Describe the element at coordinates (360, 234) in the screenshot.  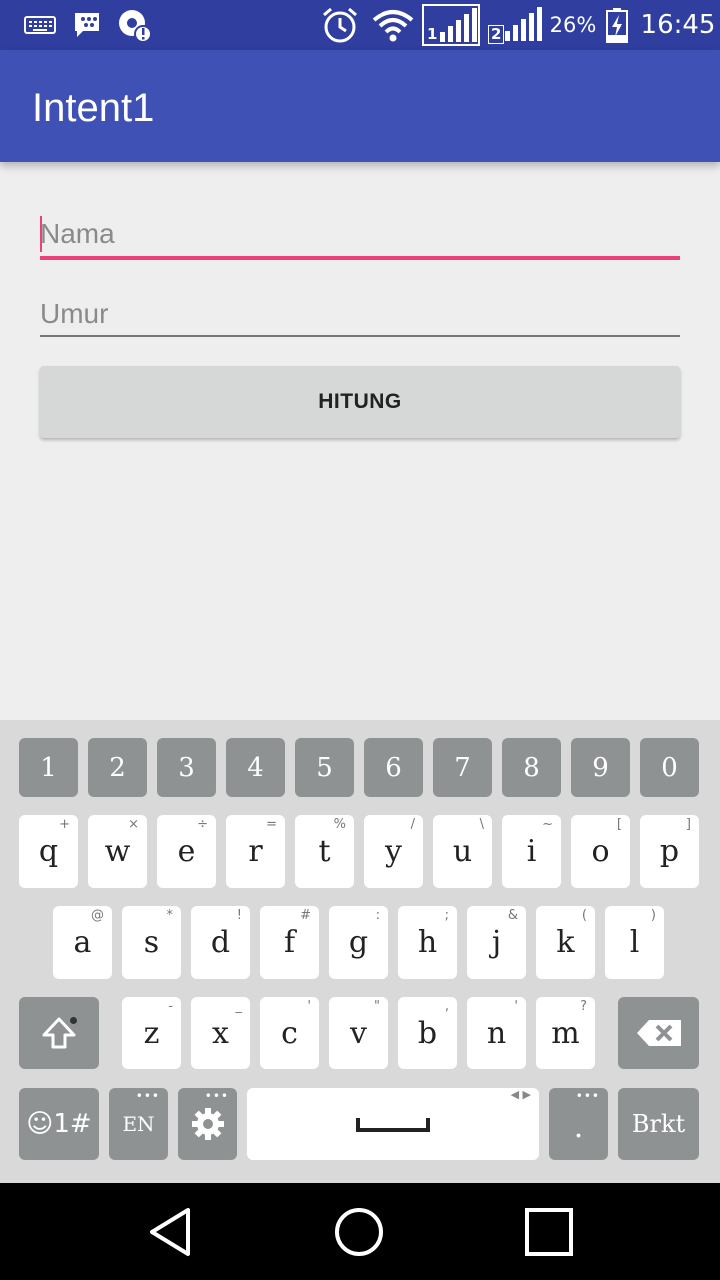
I see `name-input` at that location.